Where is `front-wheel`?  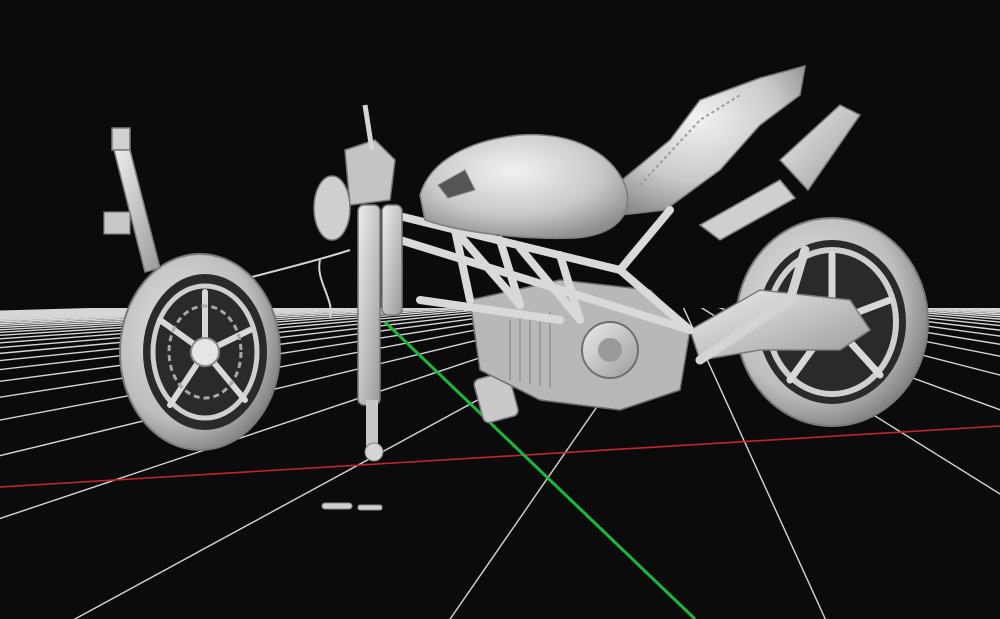 front-wheel is located at coordinates (200, 352).